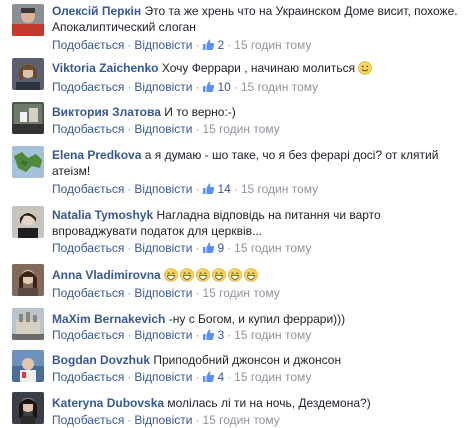 This screenshot has width=465, height=428. I want to click on like-count: 9, so click(220, 248).